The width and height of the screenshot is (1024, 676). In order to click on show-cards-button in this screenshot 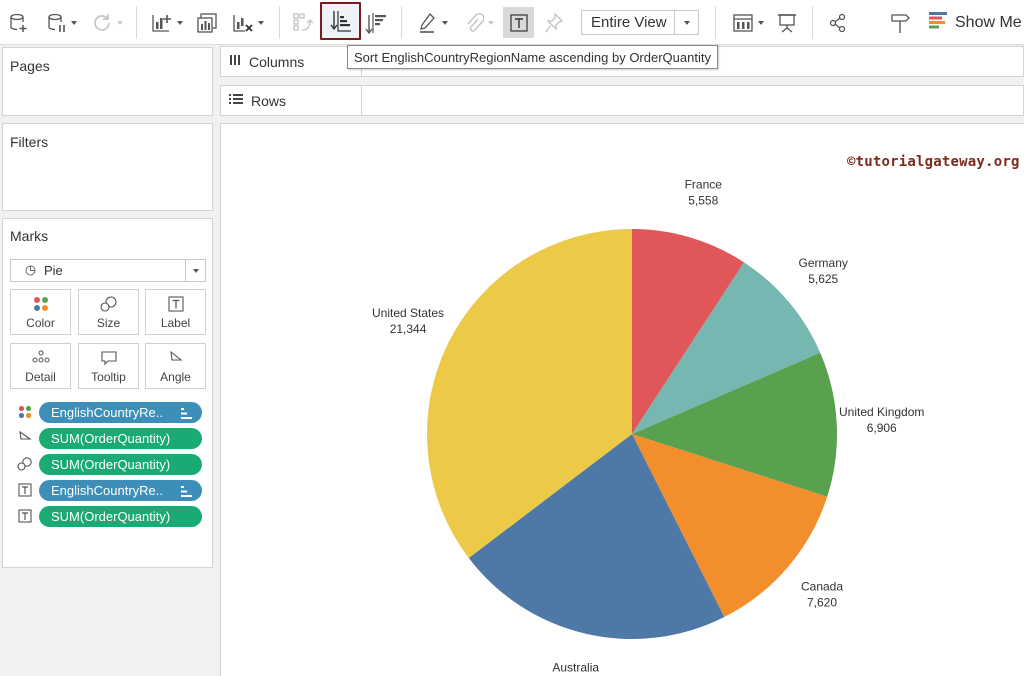, I will do `click(748, 22)`.